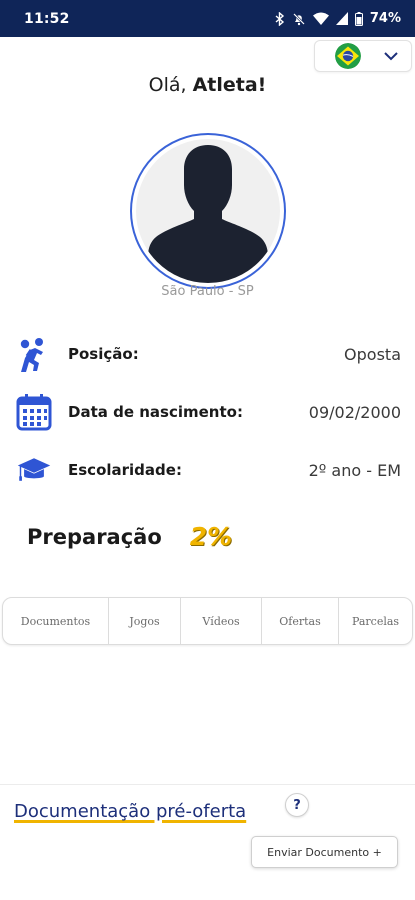 This screenshot has height=900, width=415. Describe the element at coordinates (299, 18) in the screenshot. I see `mute-icon` at that location.